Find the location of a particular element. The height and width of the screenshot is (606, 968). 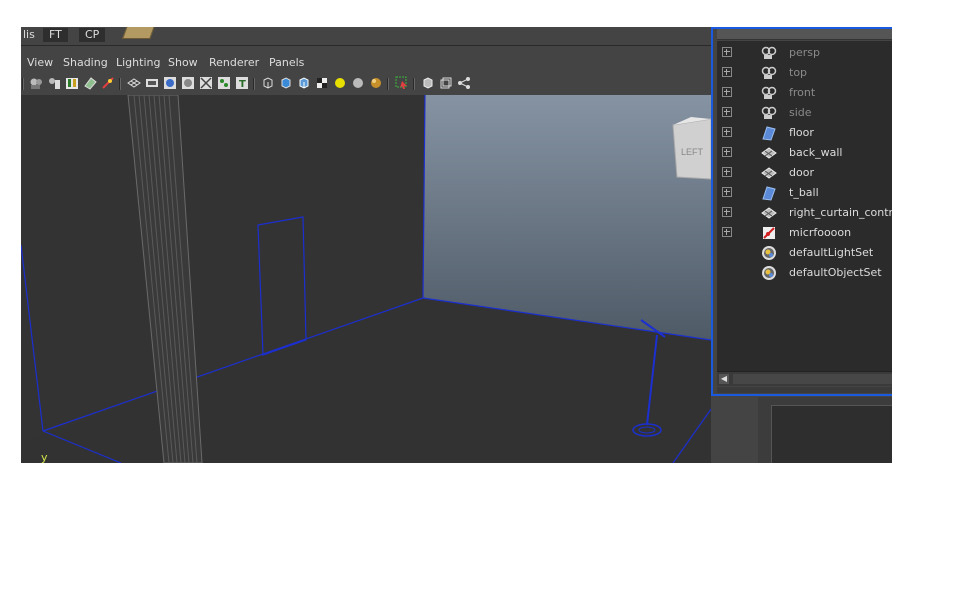

outliner-item-persp: persp is located at coordinates (804, 53).